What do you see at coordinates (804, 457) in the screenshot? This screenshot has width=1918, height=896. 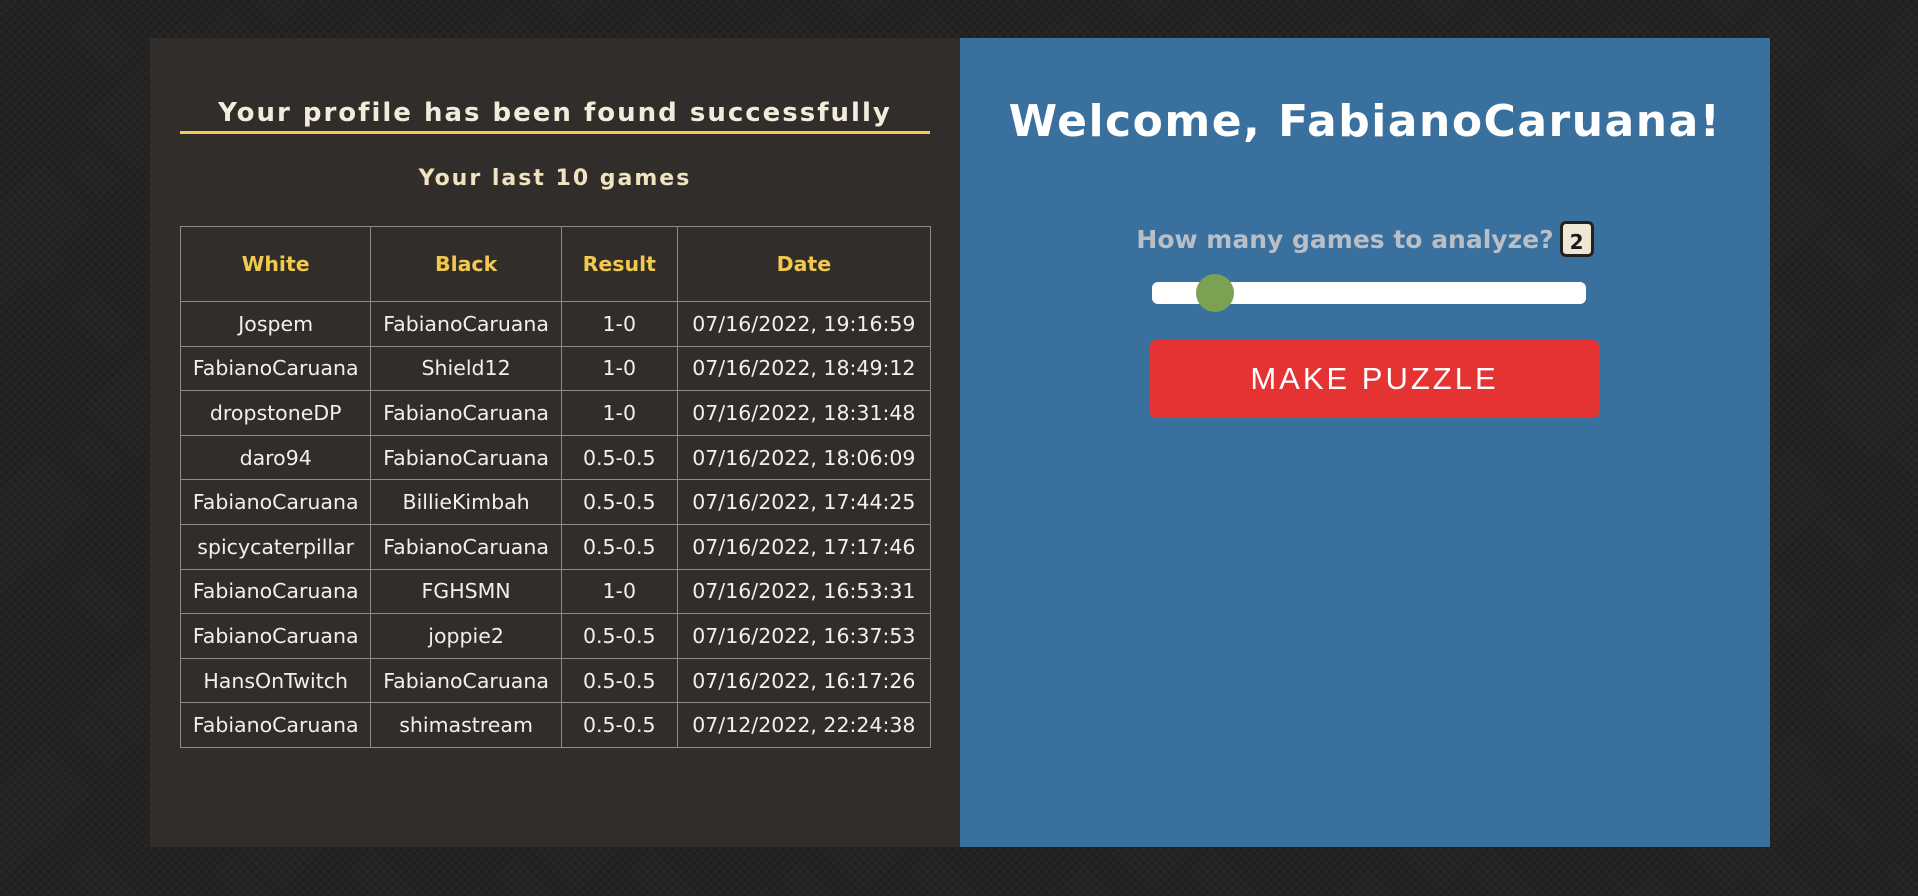 I see `cell-date: 07/16/2022, 18:06:09` at bounding box center [804, 457].